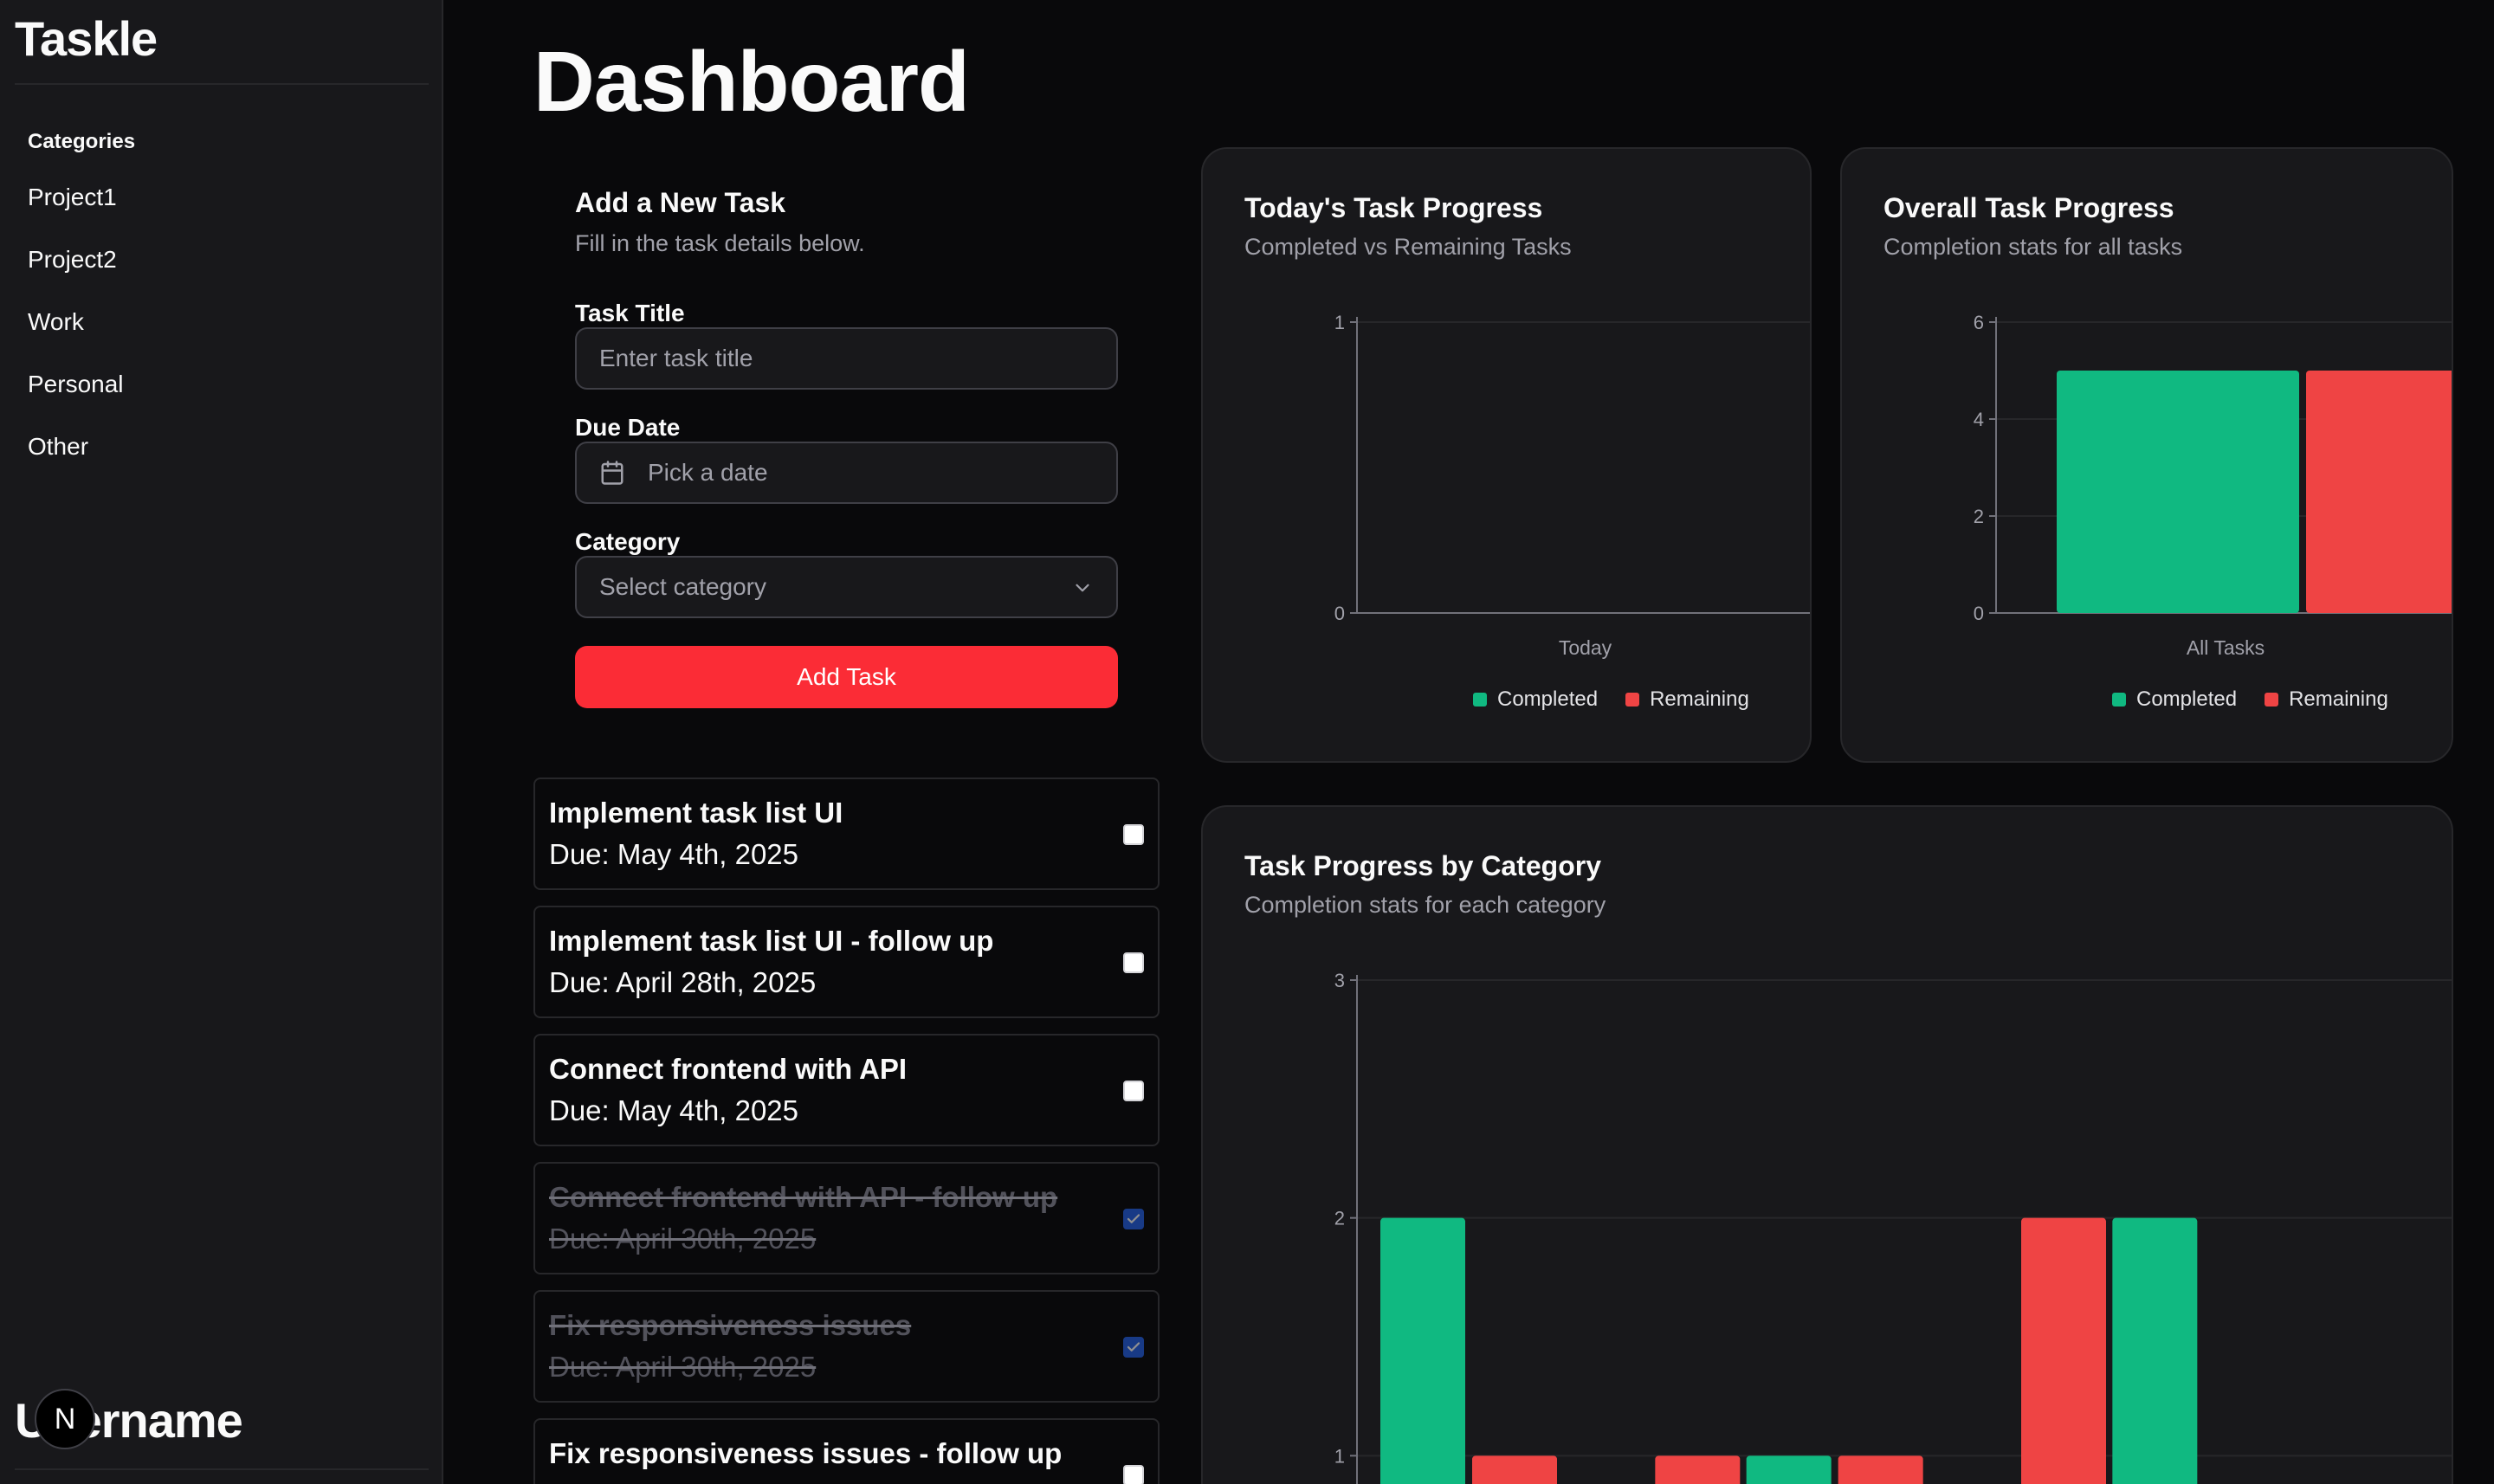  What do you see at coordinates (1082, 591) in the screenshot?
I see `chevron-down-icon` at bounding box center [1082, 591].